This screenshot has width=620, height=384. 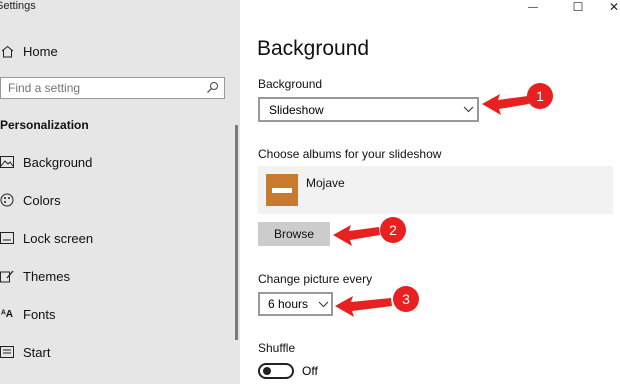 What do you see at coordinates (7, 162) in the screenshot?
I see `picture-icon` at bounding box center [7, 162].